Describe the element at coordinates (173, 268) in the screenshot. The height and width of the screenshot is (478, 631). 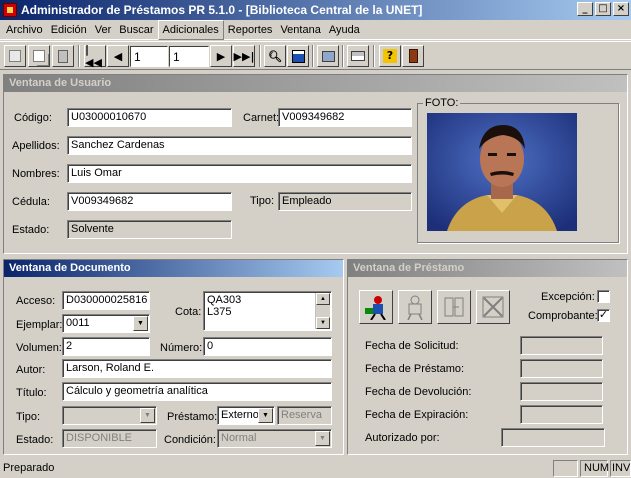
I see `documento-panel-header: Ventana de Documento` at that location.